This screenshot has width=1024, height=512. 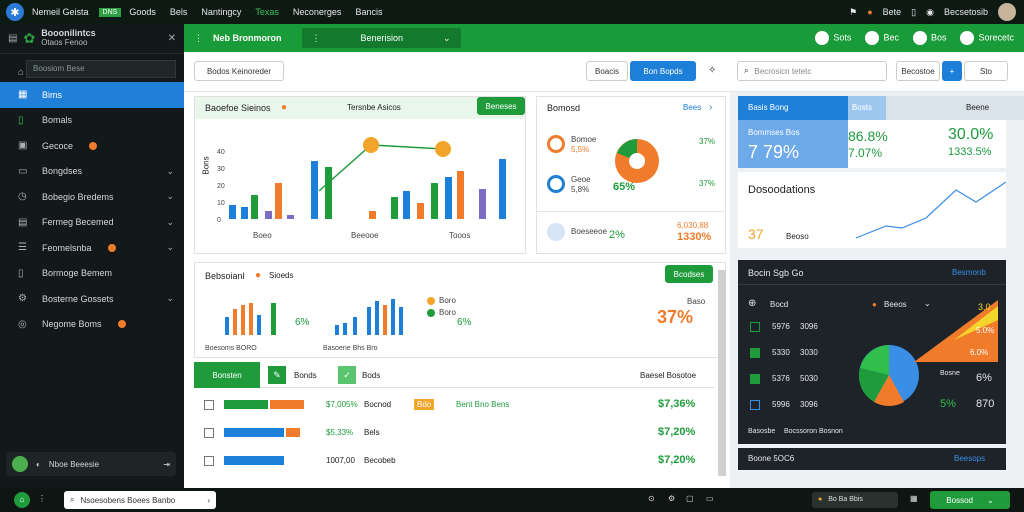 What do you see at coordinates (142, 12) in the screenshot?
I see `nav-goods: Goods` at bounding box center [142, 12].